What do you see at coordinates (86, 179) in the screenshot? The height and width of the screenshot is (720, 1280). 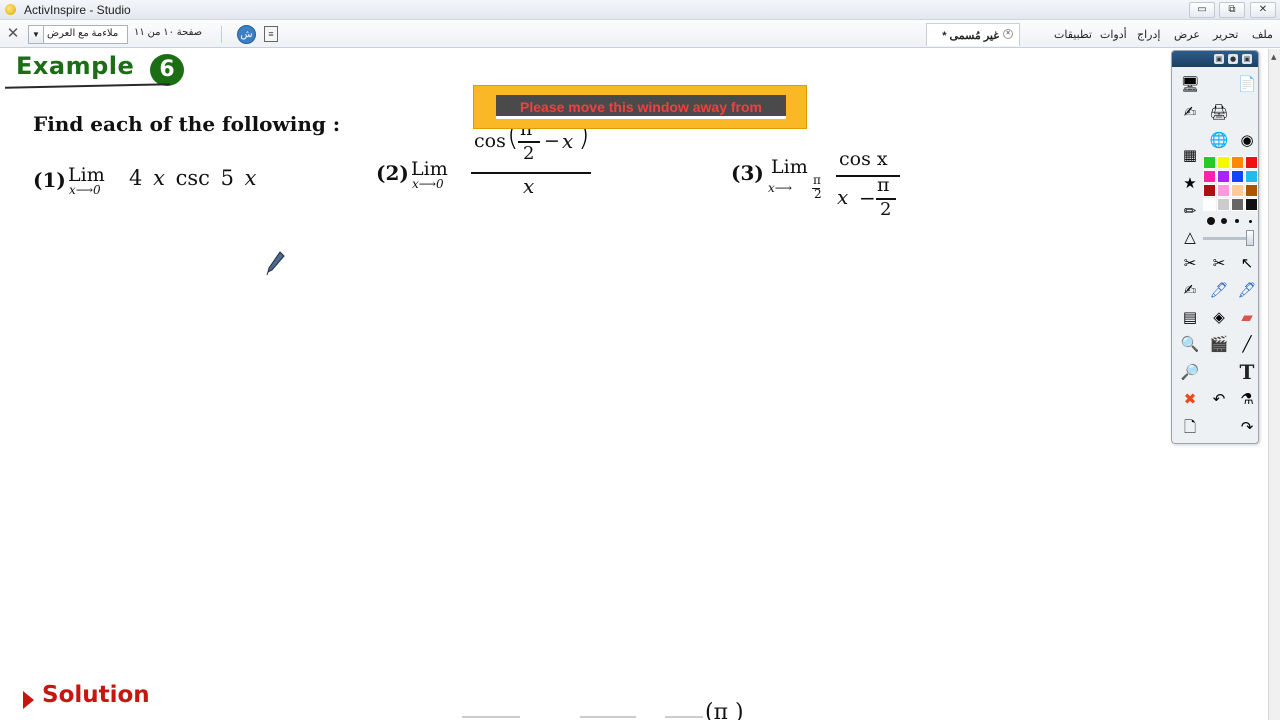 I see `problem-1-limit: Lim x⟶0` at bounding box center [86, 179].